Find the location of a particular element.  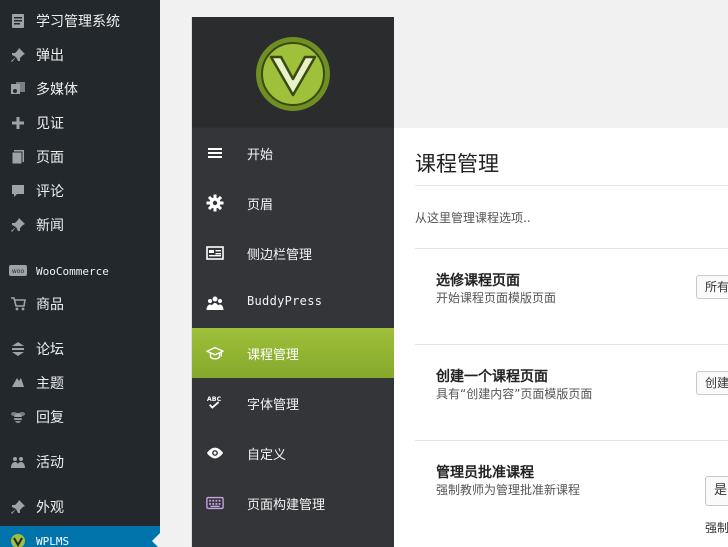

pages-icon is located at coordinates (18, 157).